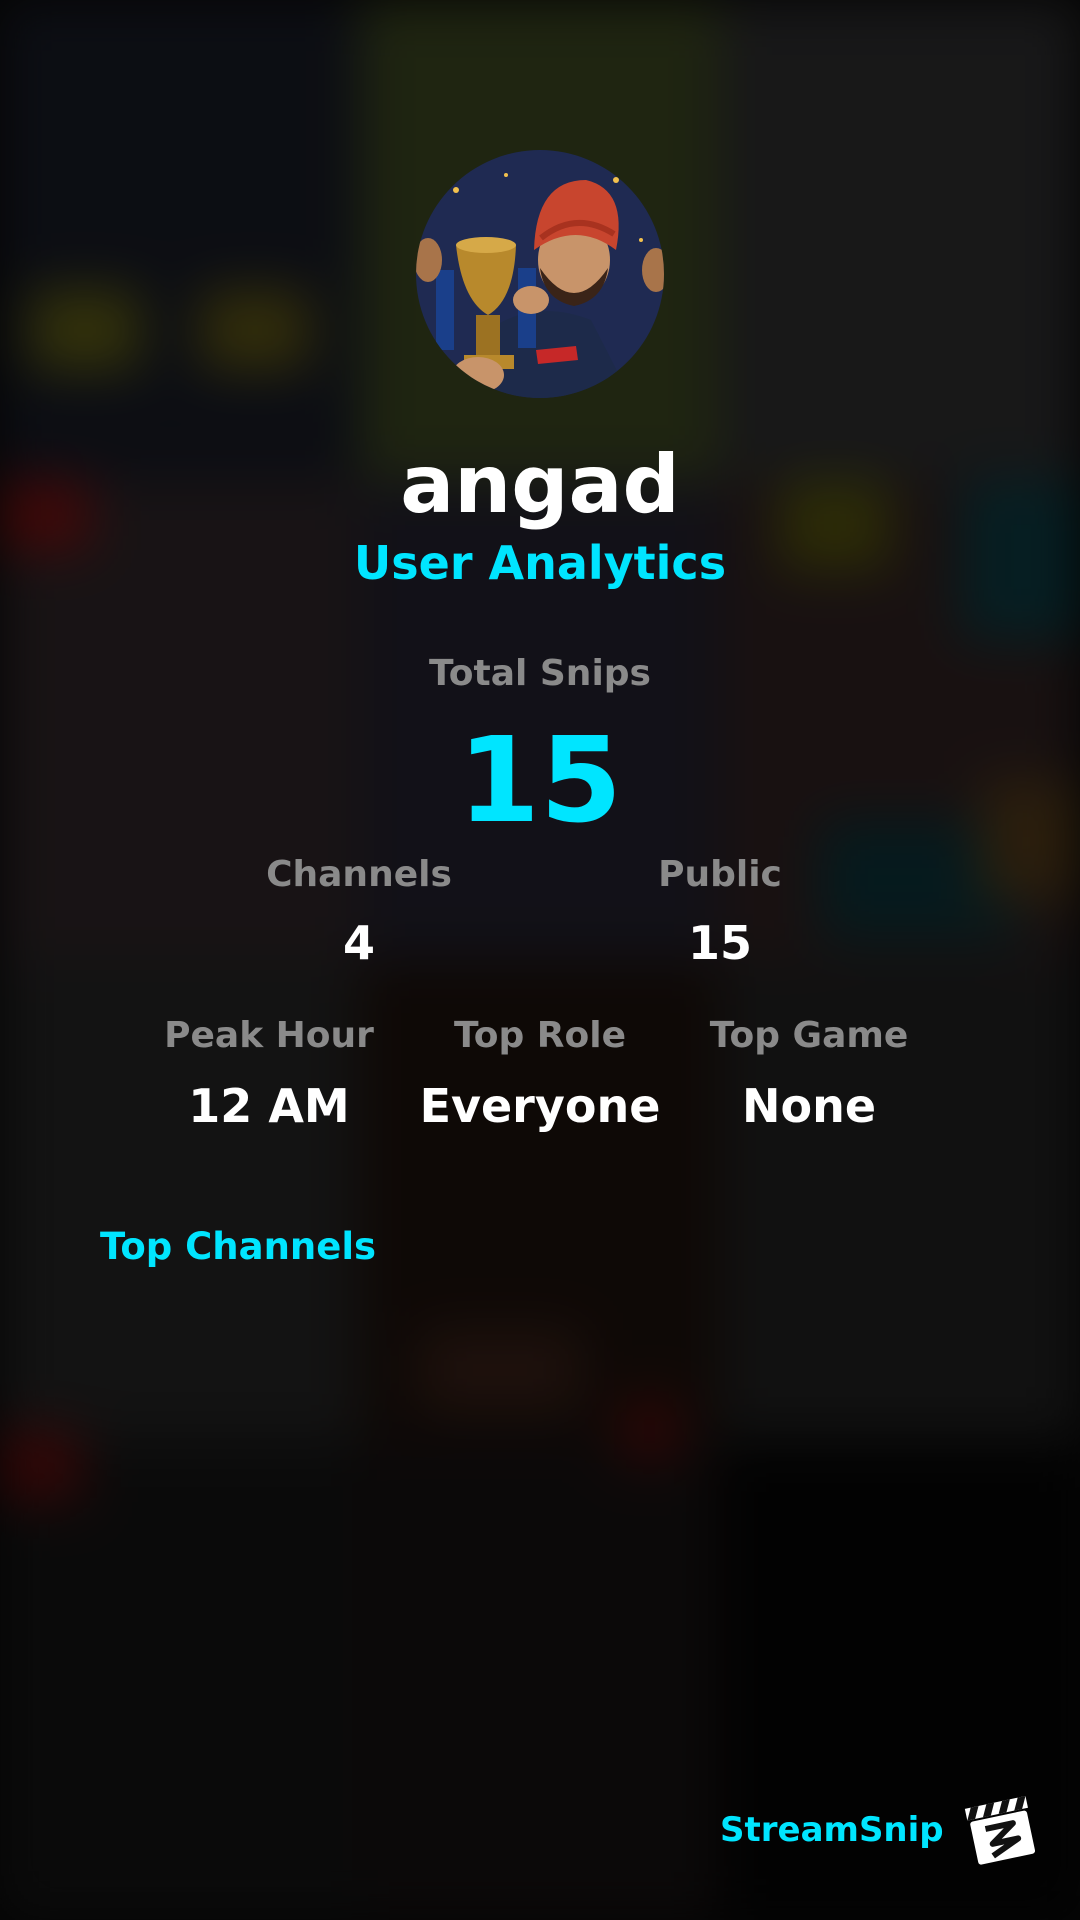  I want to click on top-channels-heading: Top Channels, so click(238, 1246).